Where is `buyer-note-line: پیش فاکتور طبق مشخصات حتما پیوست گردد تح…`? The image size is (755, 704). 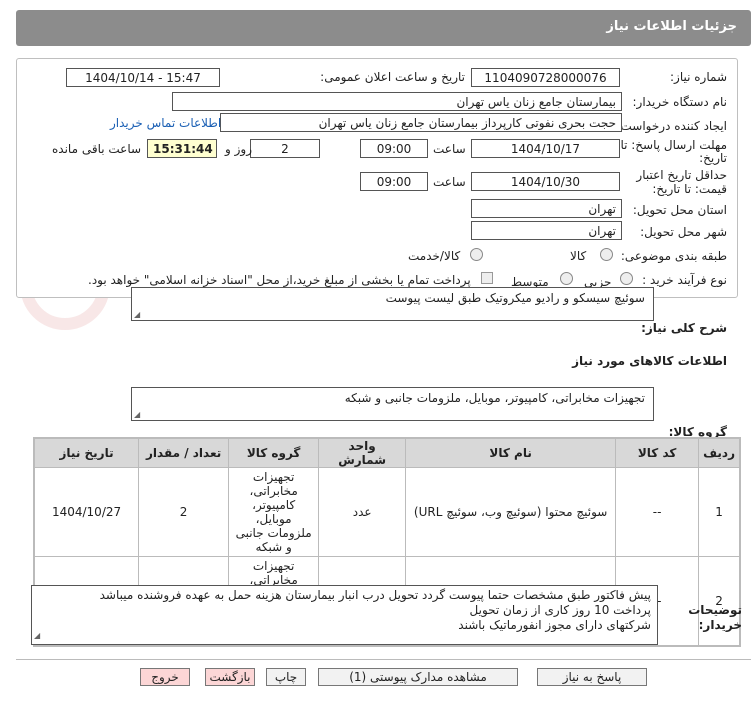
buyer-note-line: پیش فاکتور طبق مشخصات حتما پیوست گردد تح… is located at coordinates (375, 595).